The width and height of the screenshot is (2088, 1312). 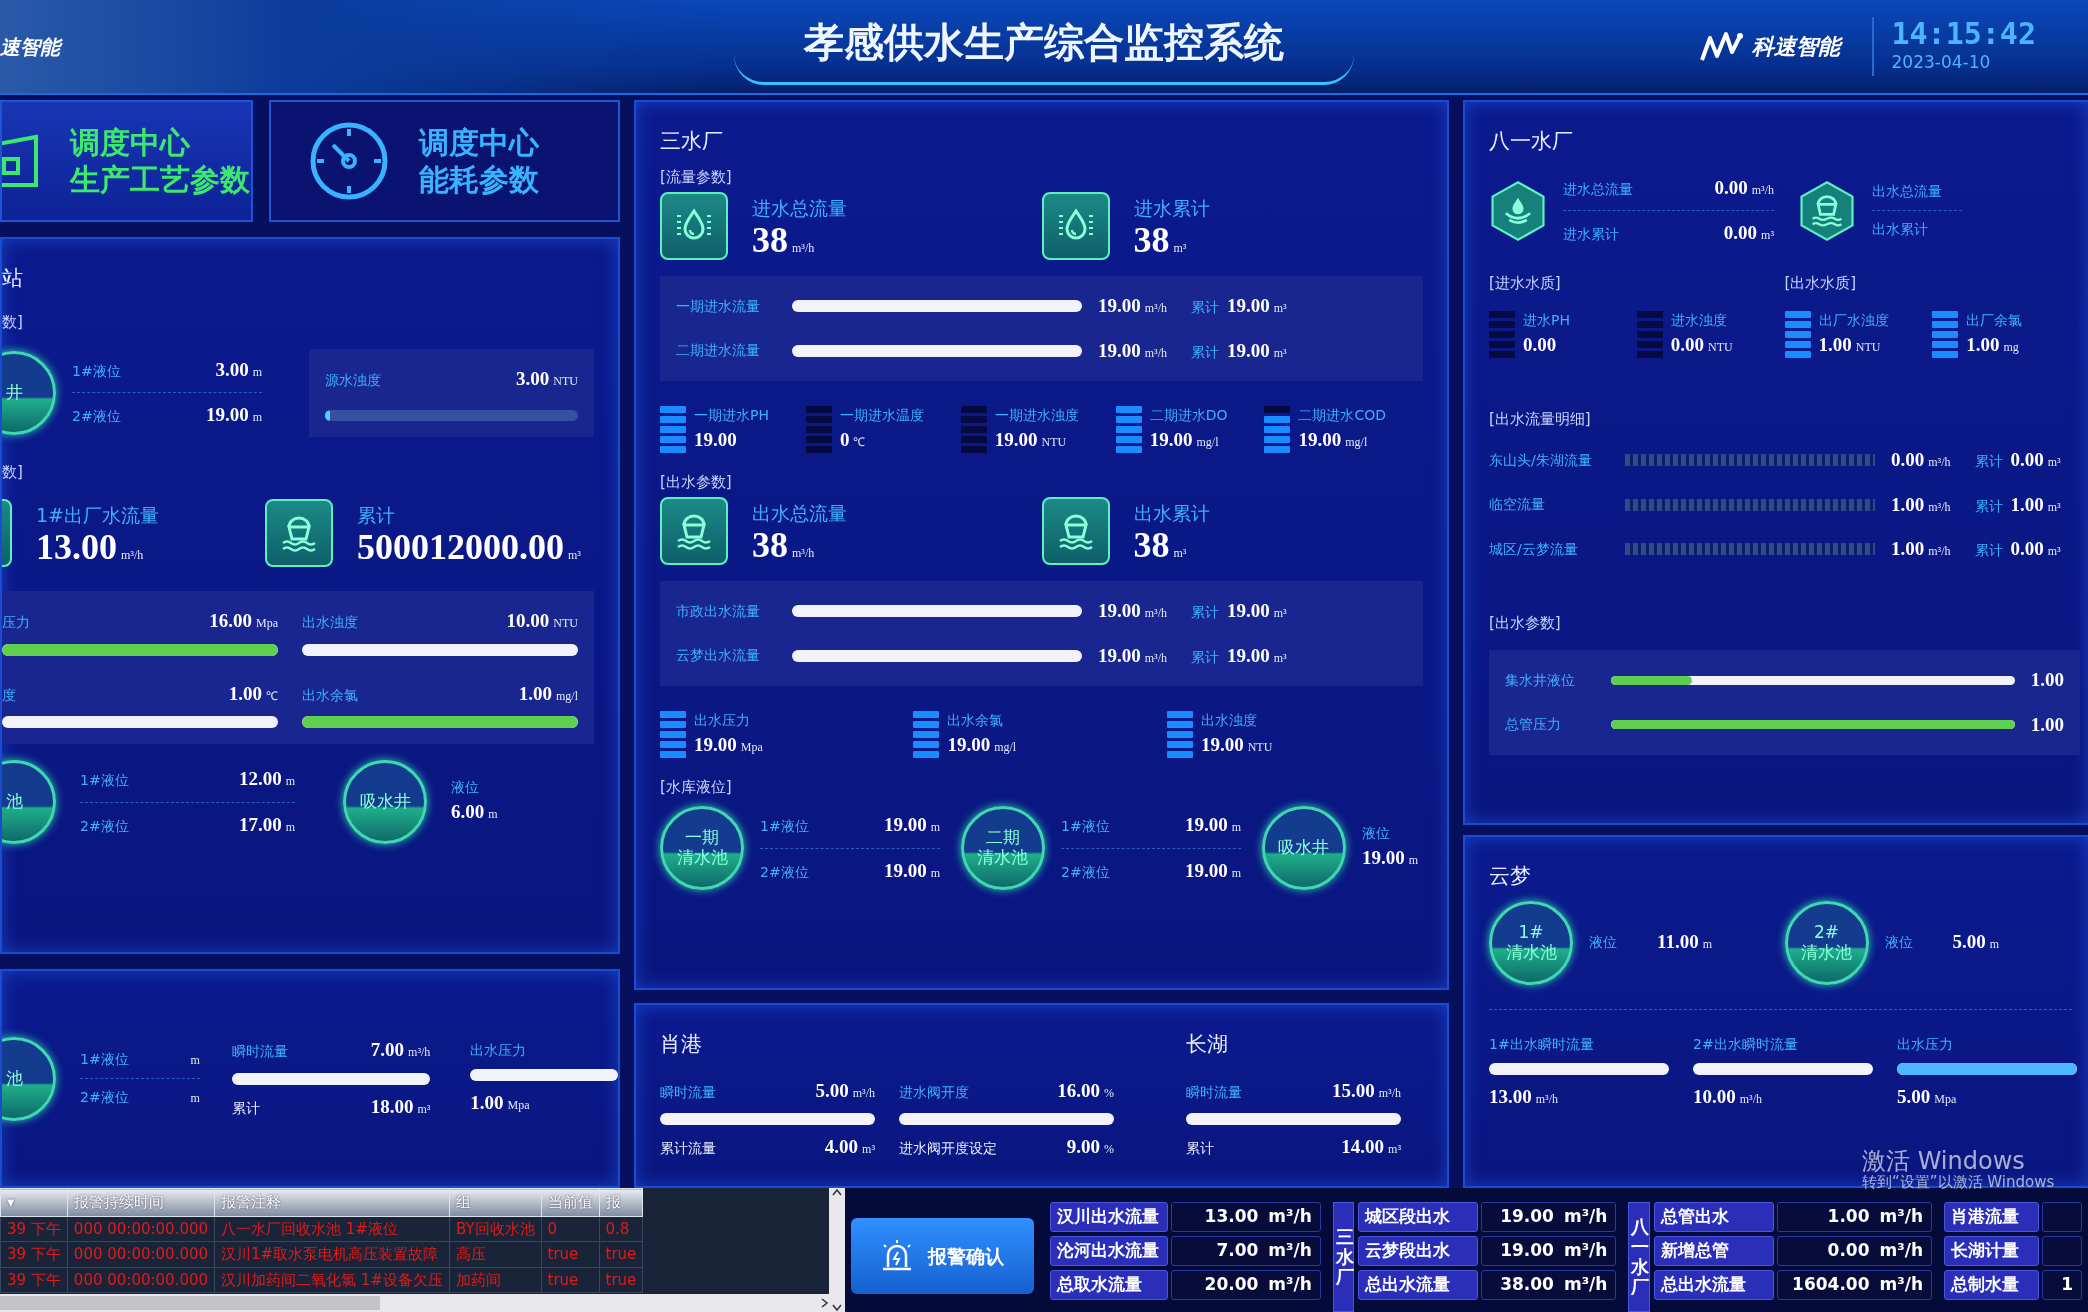 I want to click on level-label: 液位, so click(x=1376, y=834).